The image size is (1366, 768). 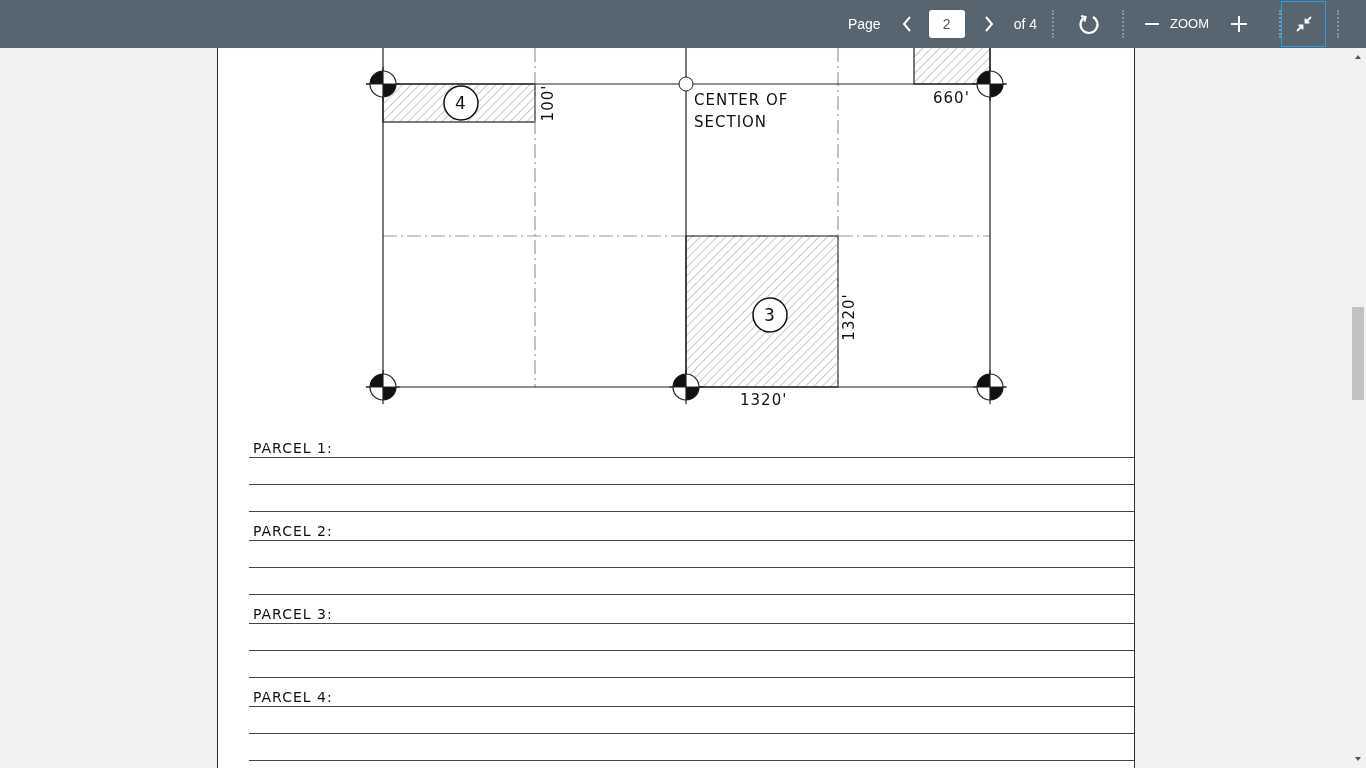 What do you see at coordinates (292, 697) in the screenshot?
I see `parcel-label: PARCEL 4:` at bounding box center [292, 697].